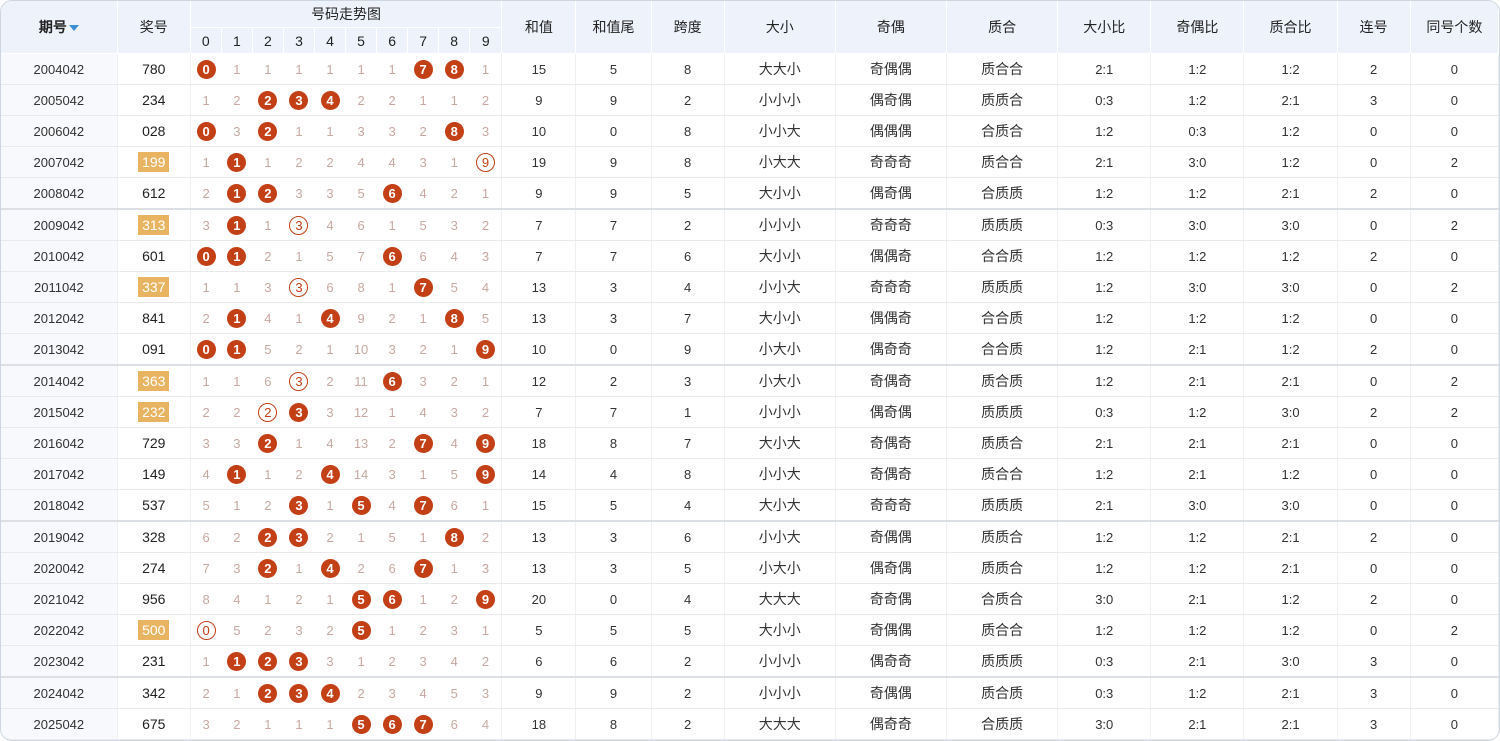 This screenshot has height=741, width=1500. Describe the element at coordinates (1002, 69) in the screenshot. I see `prime-cell: 质合合` at that location.